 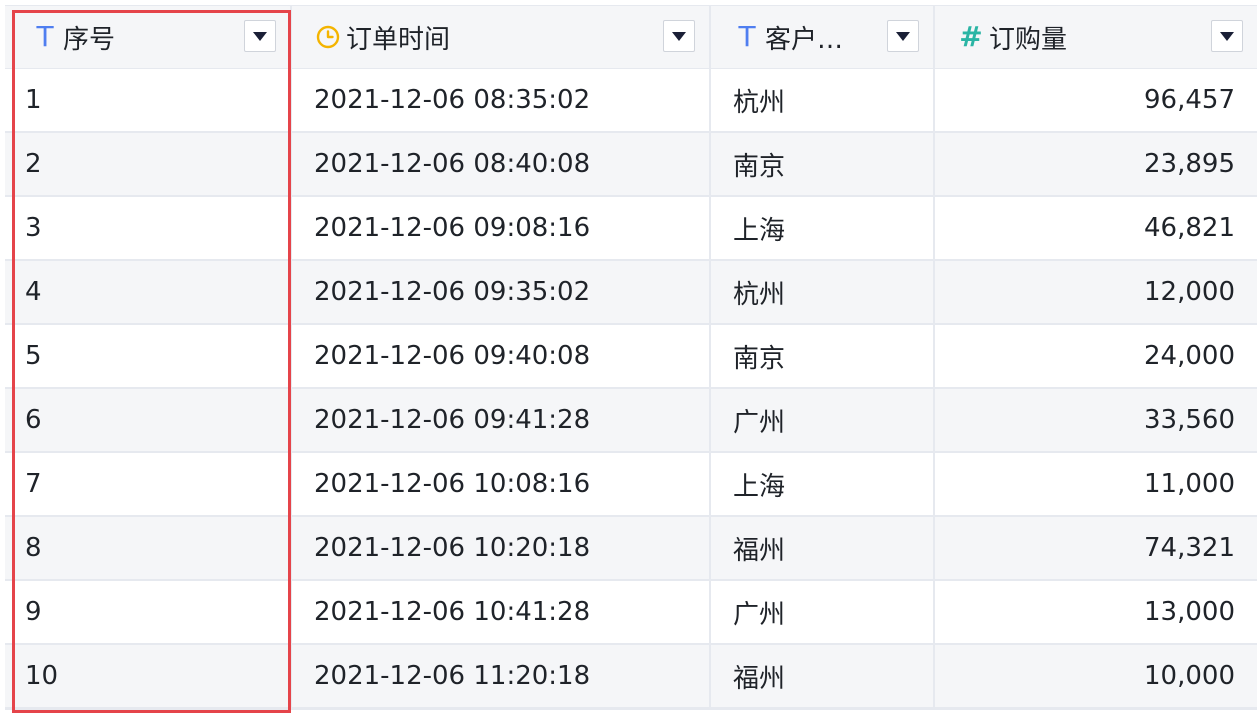 I want to click on table-cell-time: 2021-12-06 09:35:02, so click(x=500, y=292).